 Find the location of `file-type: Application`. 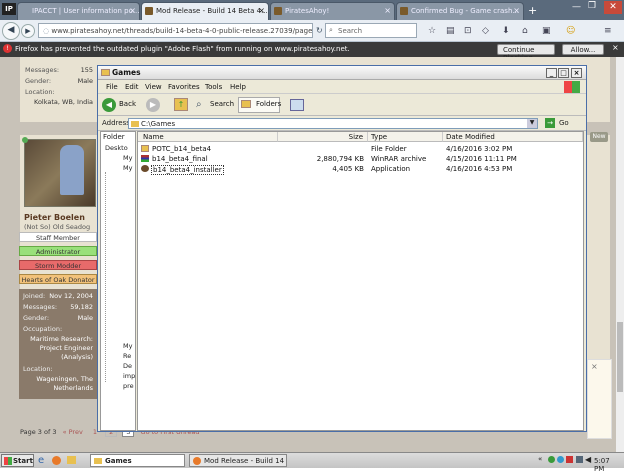

file-type: Application is located at coordinates (391, 169).